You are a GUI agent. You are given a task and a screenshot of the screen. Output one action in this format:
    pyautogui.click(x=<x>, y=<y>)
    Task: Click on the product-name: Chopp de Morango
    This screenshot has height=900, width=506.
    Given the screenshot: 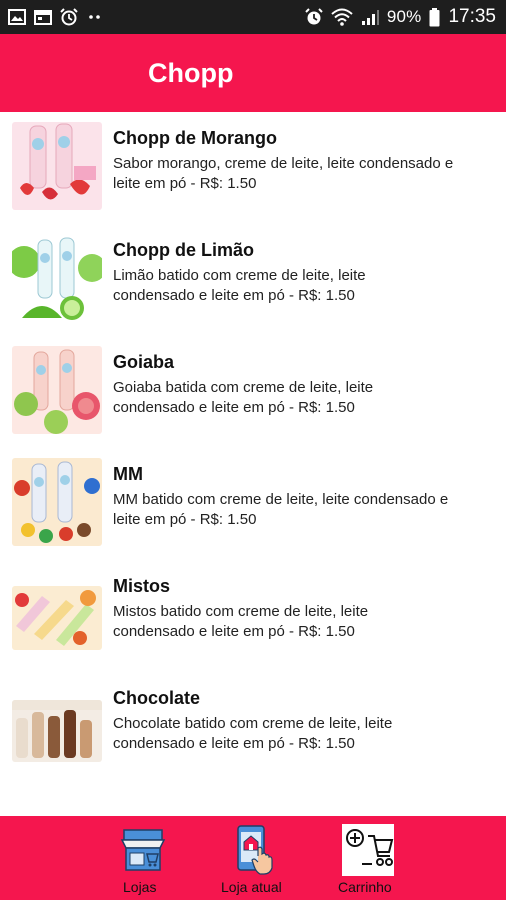 What is the action you would take?
    pyautogui.click(x=195, y=138)
    